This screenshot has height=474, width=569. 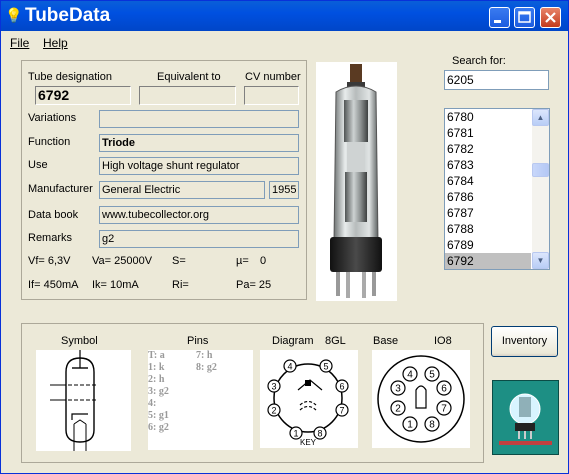 I want to click on pin-entry: 7: h, so click(x=204, y=355).